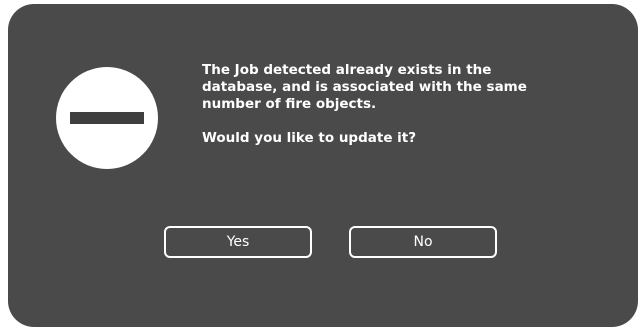 This screenshot has height=329, width=640. What do you see at coordinates (238, 242) in the screenshot?
I see `yes-button: Yes` at bounding box center [238, 242].